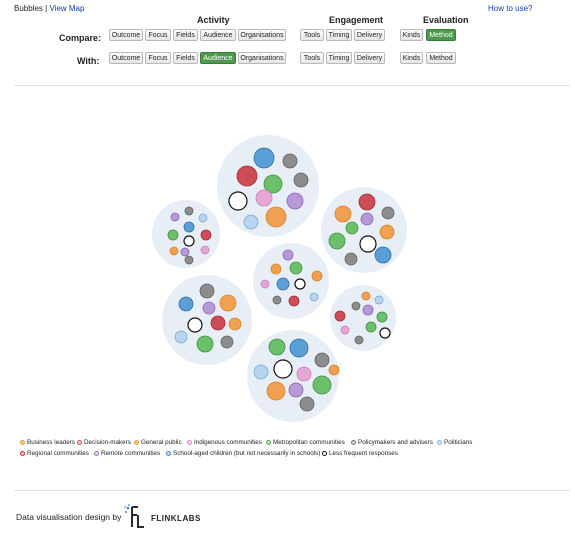 The width and height of the screenshot is (575, 534). What do you see at coordinates (292, 490) in the screenshot?
I see `bottom-divider` at bounding box center [292, 490].